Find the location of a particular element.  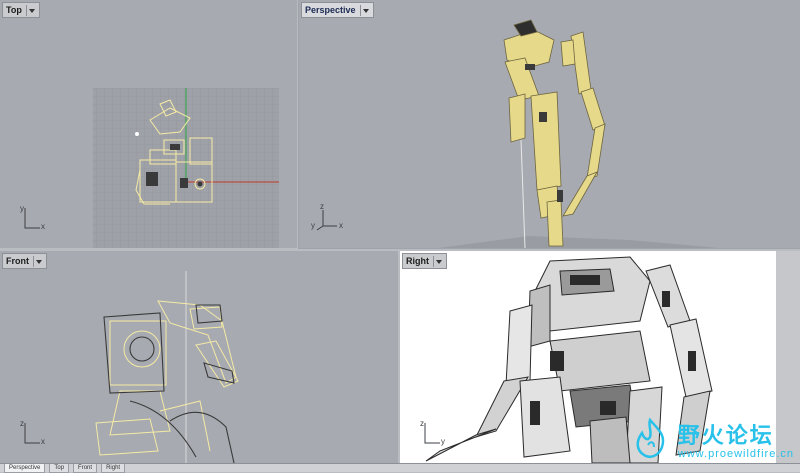

viewport-top-title: Top is located at coordinates (21, 10).